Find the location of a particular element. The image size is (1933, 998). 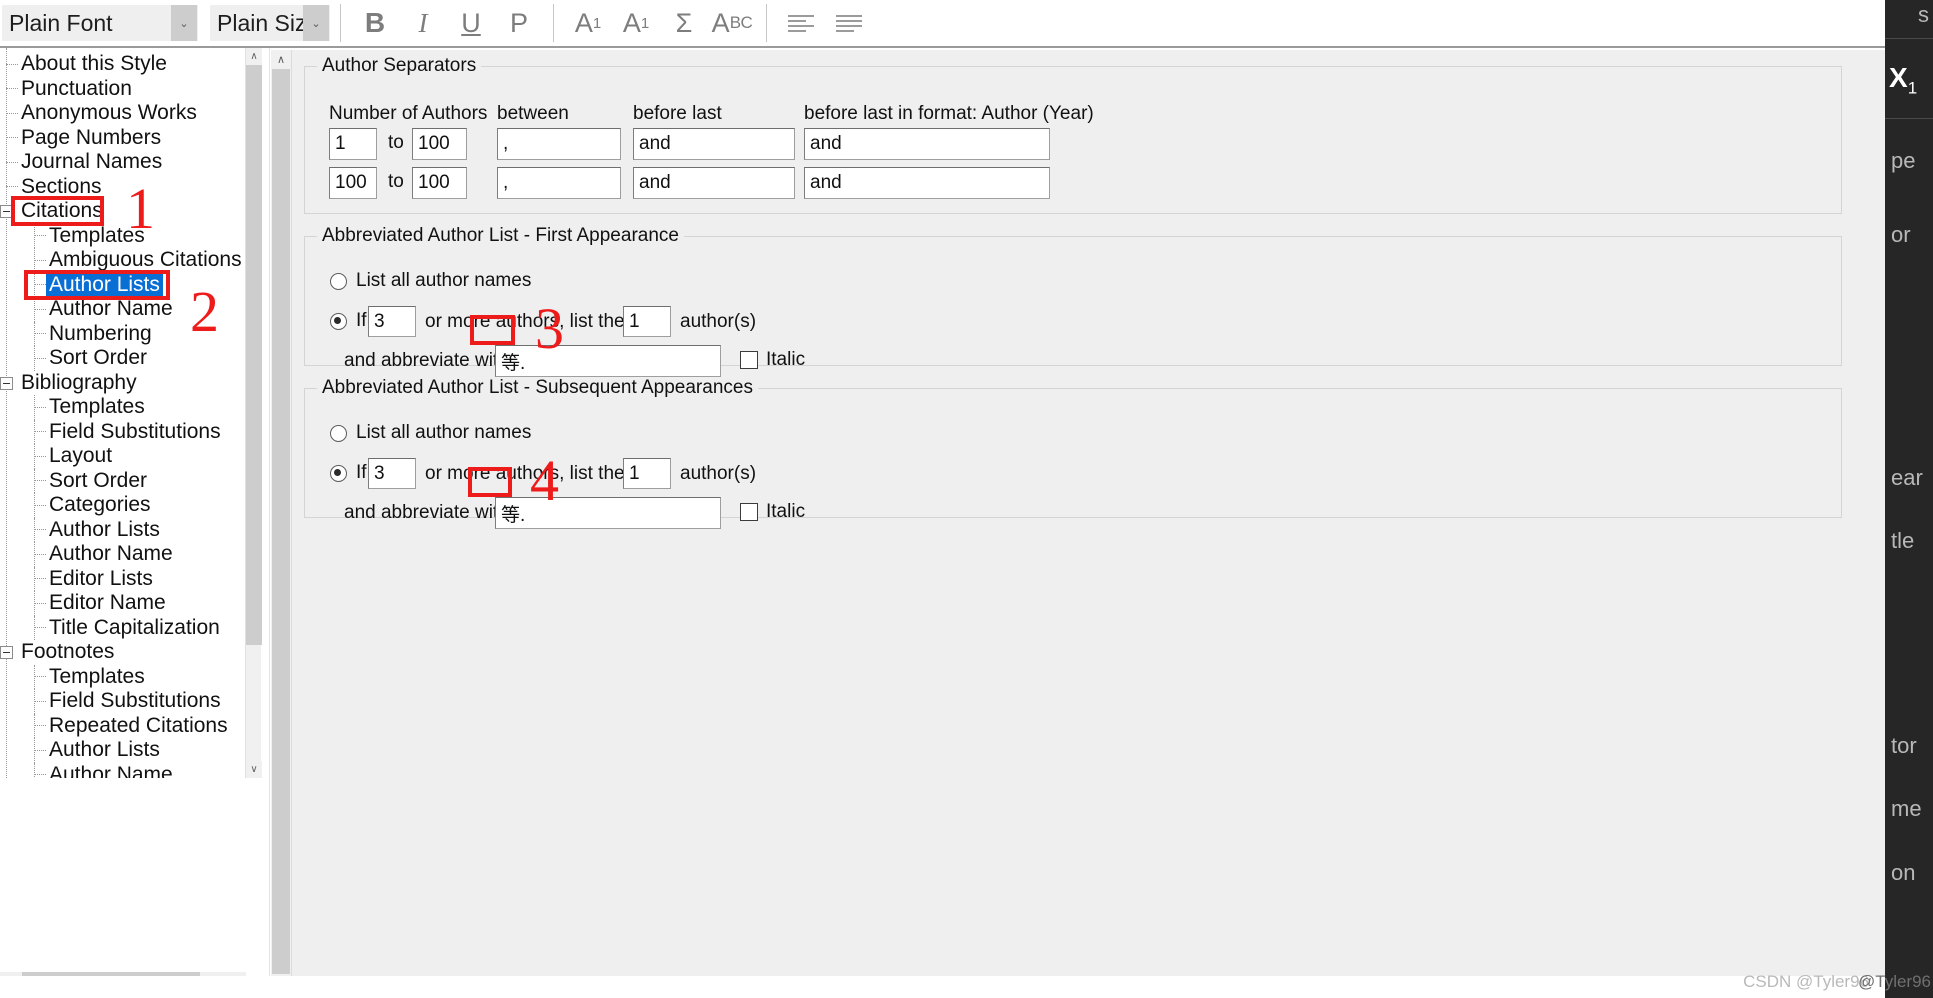

insert-symbol-button: Σ is located at coordinates (684, 23).